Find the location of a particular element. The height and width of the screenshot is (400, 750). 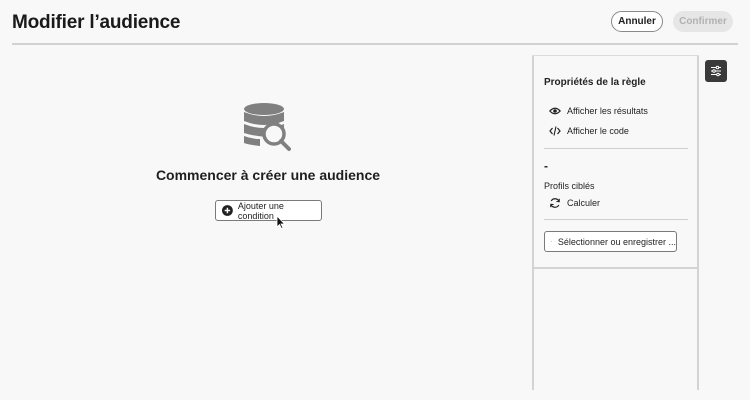

show-code-link: Afficher le code is located at coordinates (589, 131).